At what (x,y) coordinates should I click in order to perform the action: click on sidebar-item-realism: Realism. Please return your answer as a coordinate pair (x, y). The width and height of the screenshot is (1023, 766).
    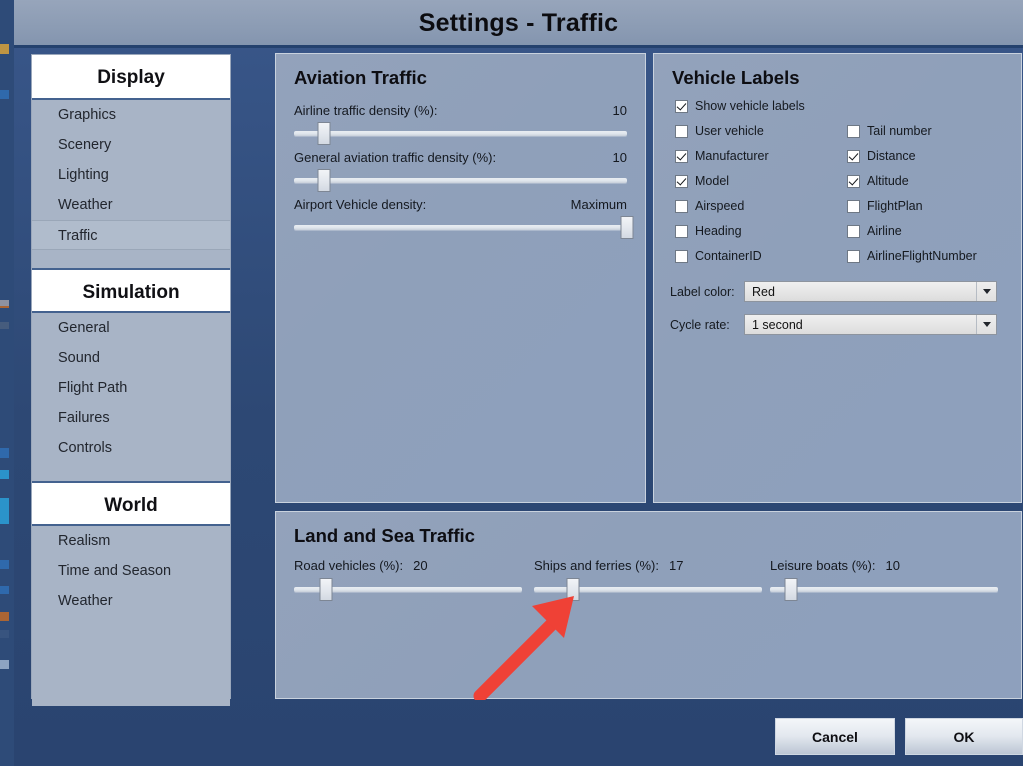
    Looking at the image, I should click on (131, 541).